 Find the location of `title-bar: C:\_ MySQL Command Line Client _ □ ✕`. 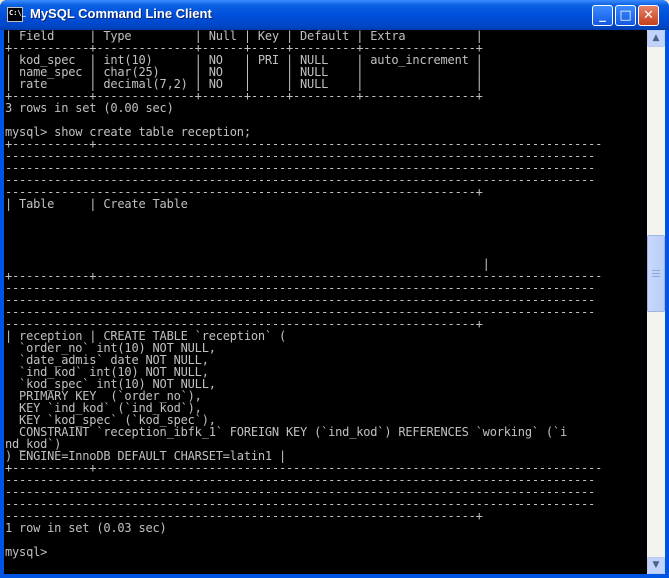

title-bar: C:\_ MySQL Command Line Client _ □ ✕ is located at coordinates (334, 15).